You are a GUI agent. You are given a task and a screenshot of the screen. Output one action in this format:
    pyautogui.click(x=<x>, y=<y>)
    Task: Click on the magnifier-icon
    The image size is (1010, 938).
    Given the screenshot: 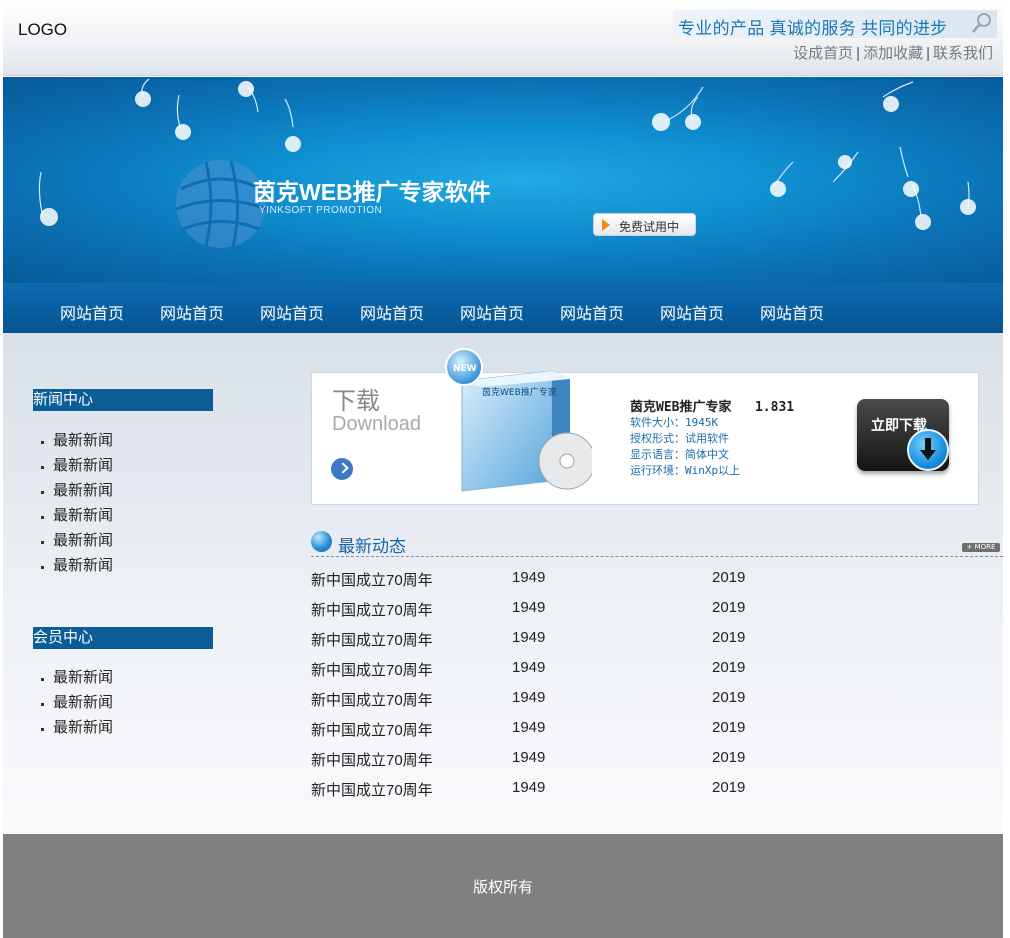 What is the action you would take?
    pyautogui.click(x=982, y=23)
    